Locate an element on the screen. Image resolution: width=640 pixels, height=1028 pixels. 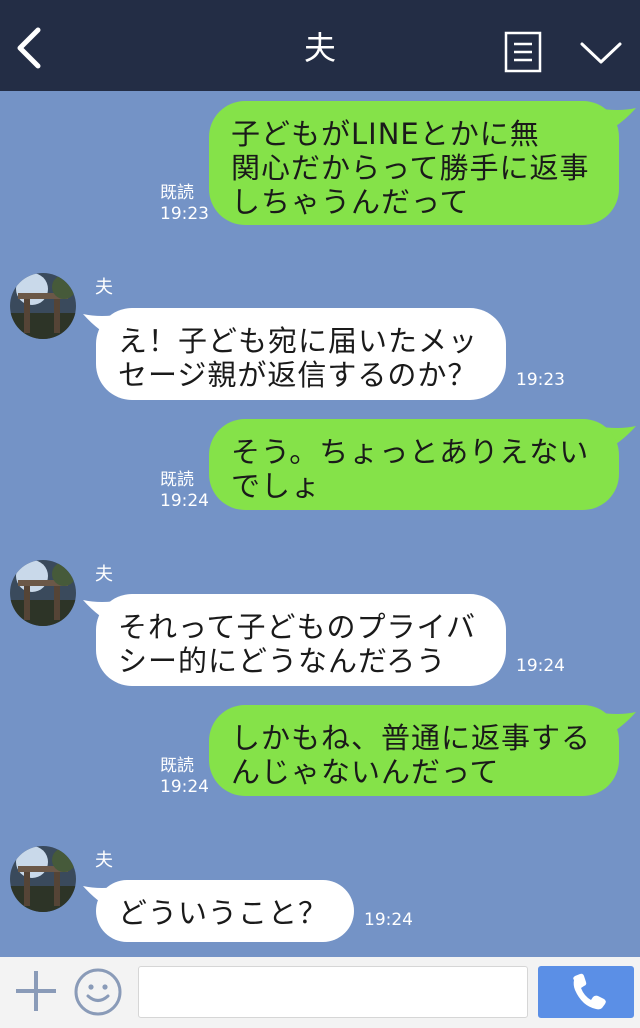
smiley-icon is located at coordinates (98, 992).